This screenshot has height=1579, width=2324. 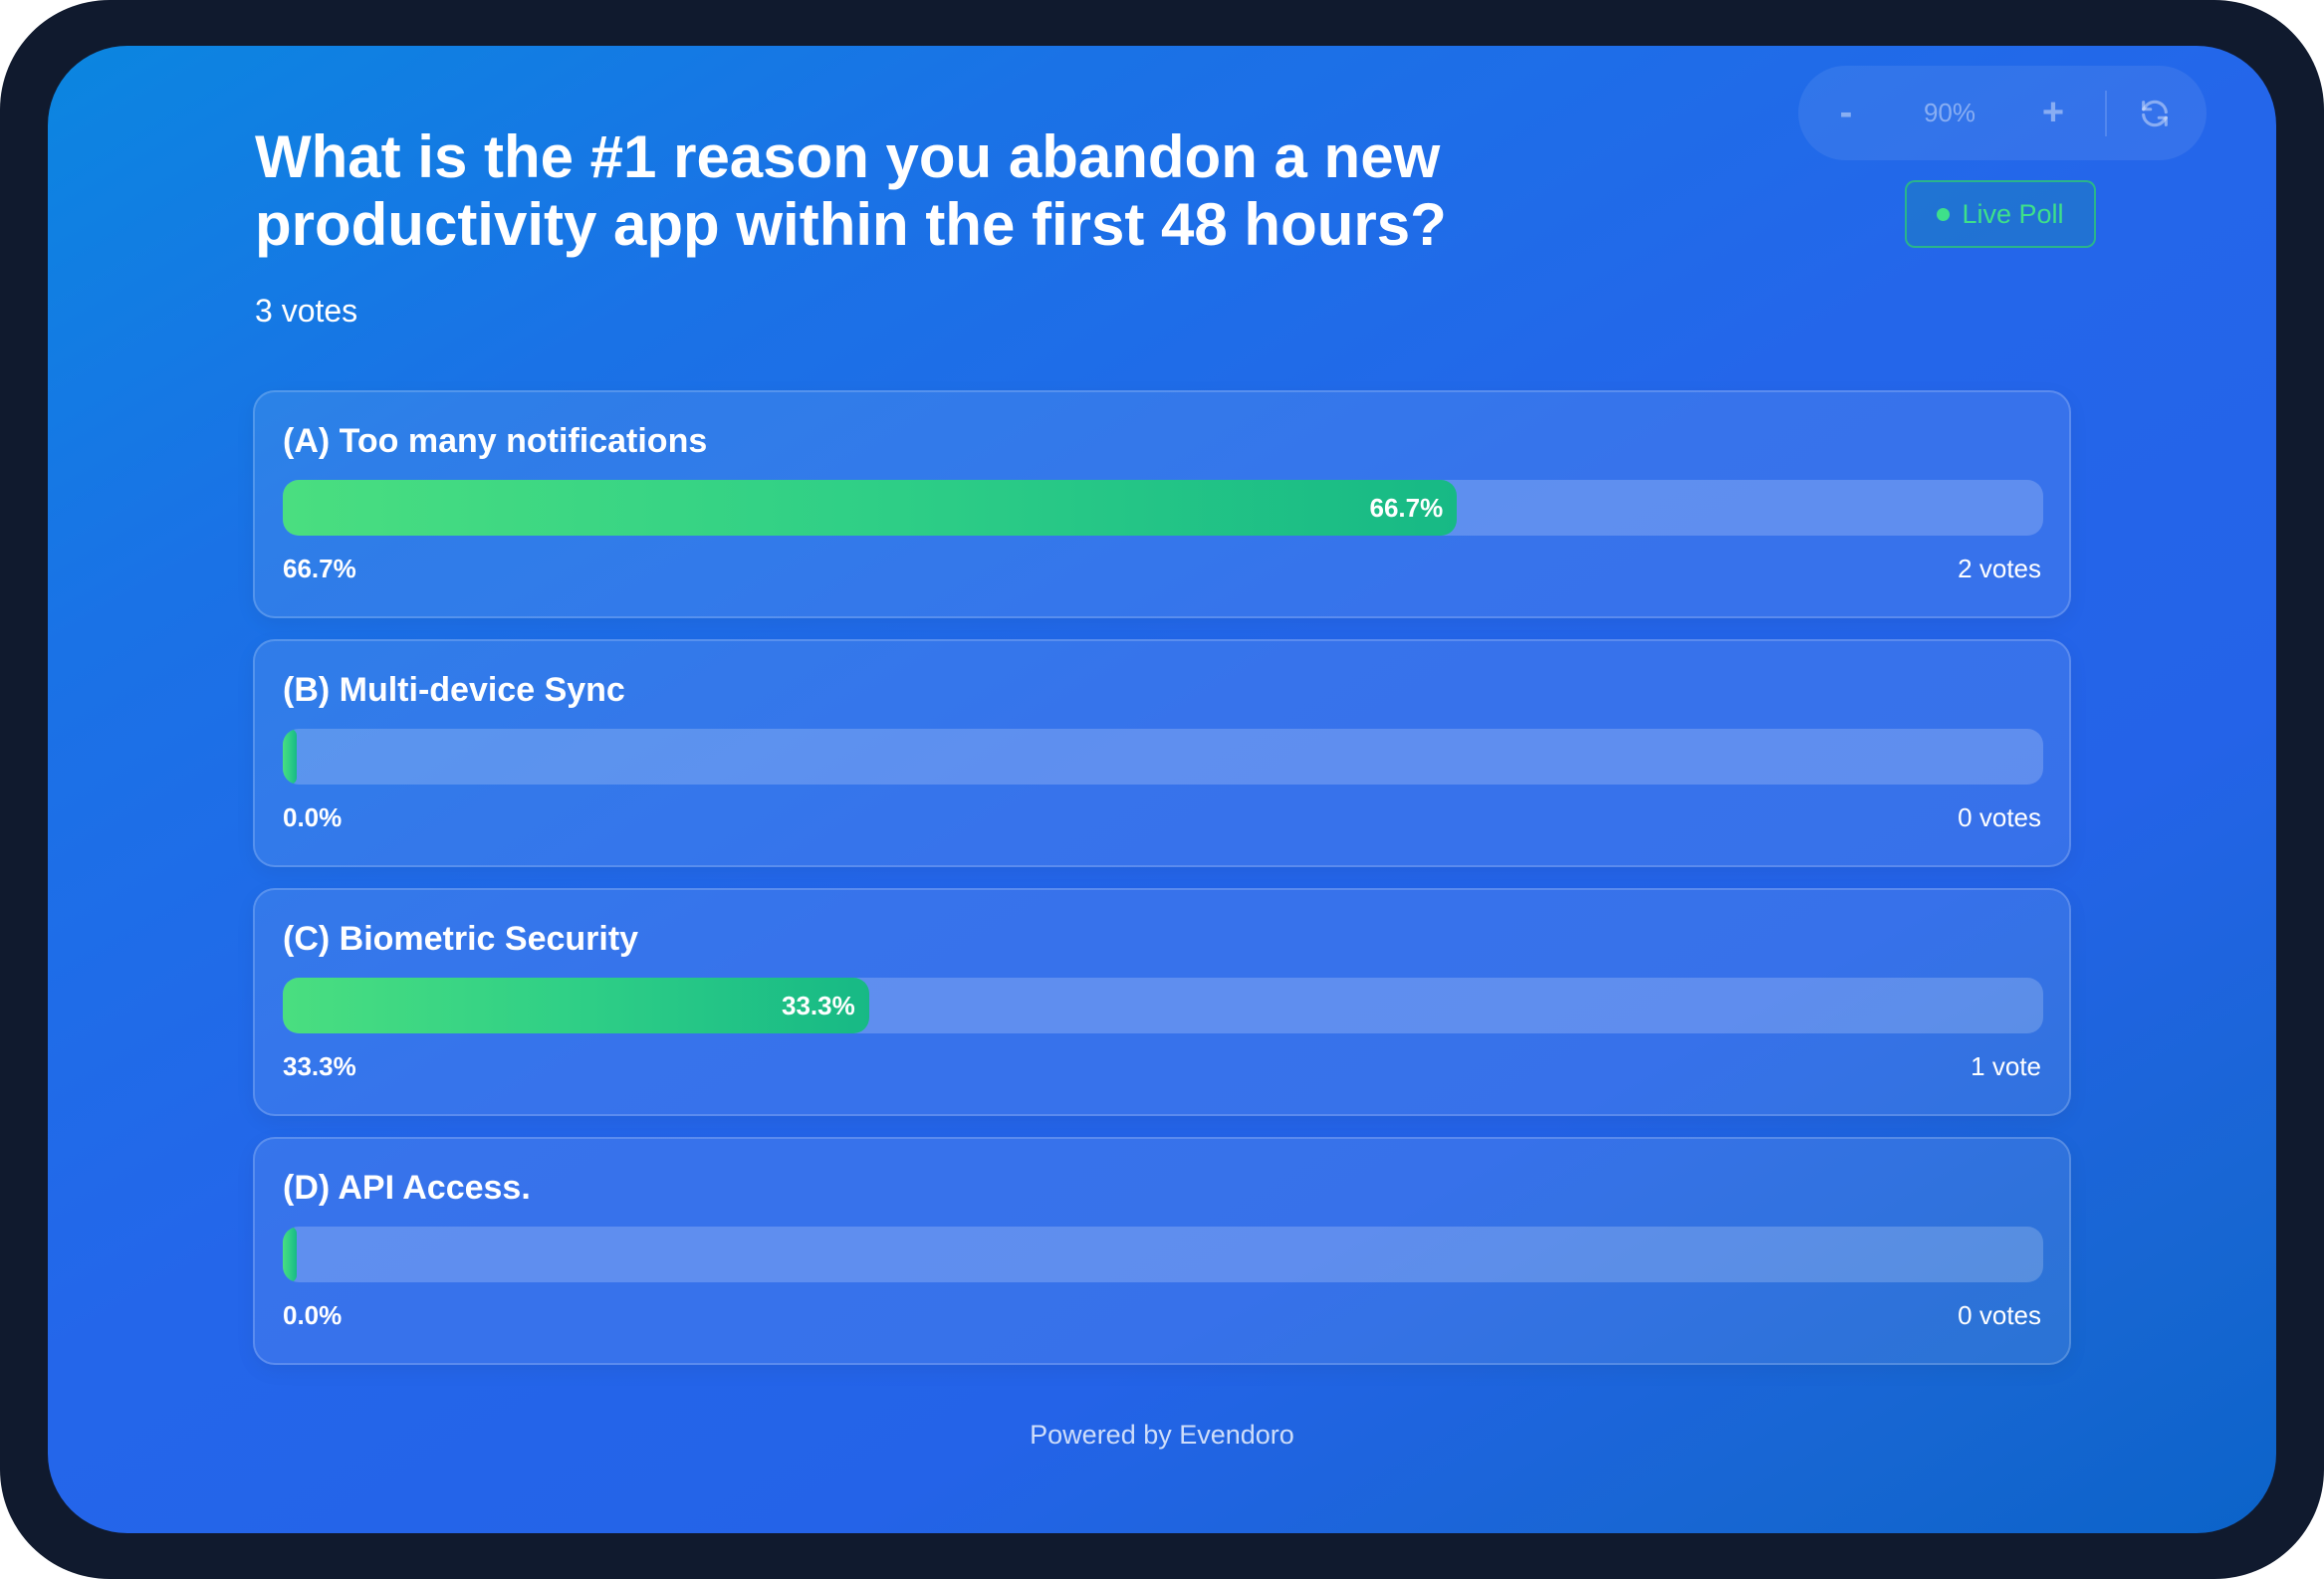 What do you see at coordinates (495, 441) in the screenshot?
I see `option-label: (A) Too many notifications` at bounding box center [495, 441].